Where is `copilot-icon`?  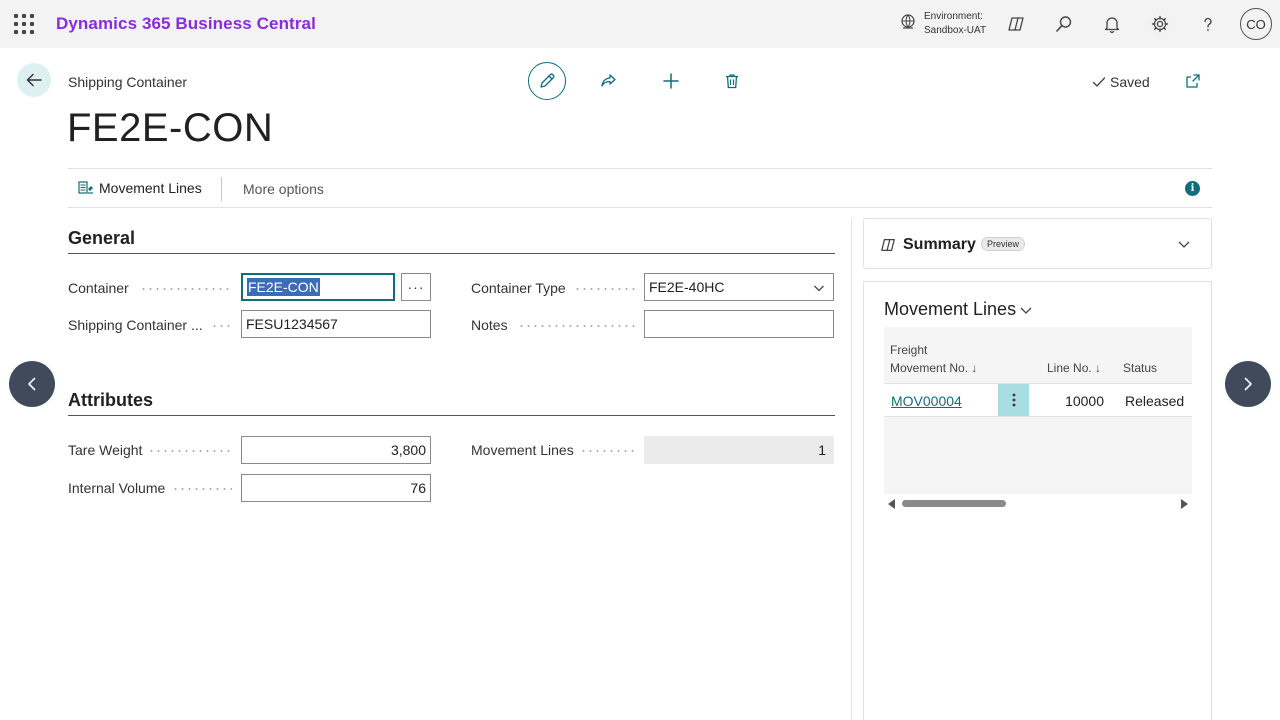
copilot-icon is located at coordinates (1016, 24).